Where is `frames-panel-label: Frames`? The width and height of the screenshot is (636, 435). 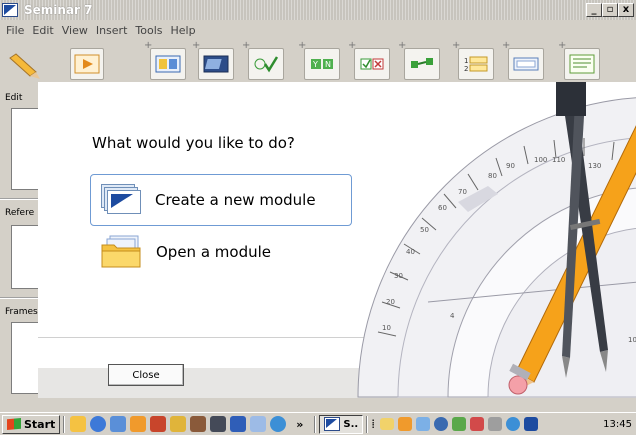 frames-panel-label: Frames is located at coordinates (21, 312).